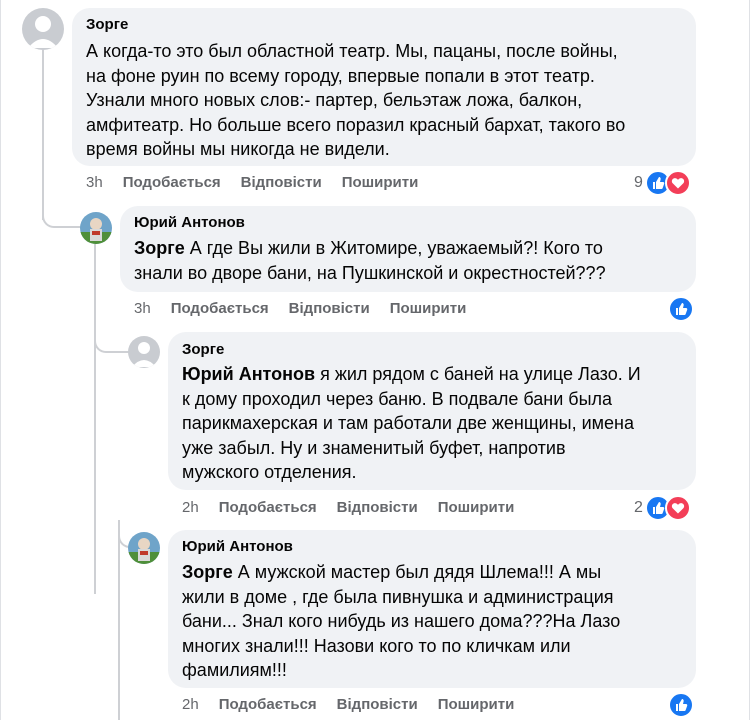 The image size is (750, 722). Describe the element at coordinates (662, 508) in the screenshot. I see `reaction-summary: 2` at that location.